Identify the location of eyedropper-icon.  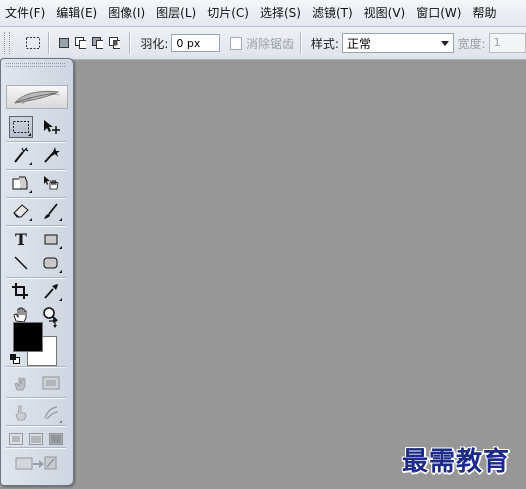
(51, 291).